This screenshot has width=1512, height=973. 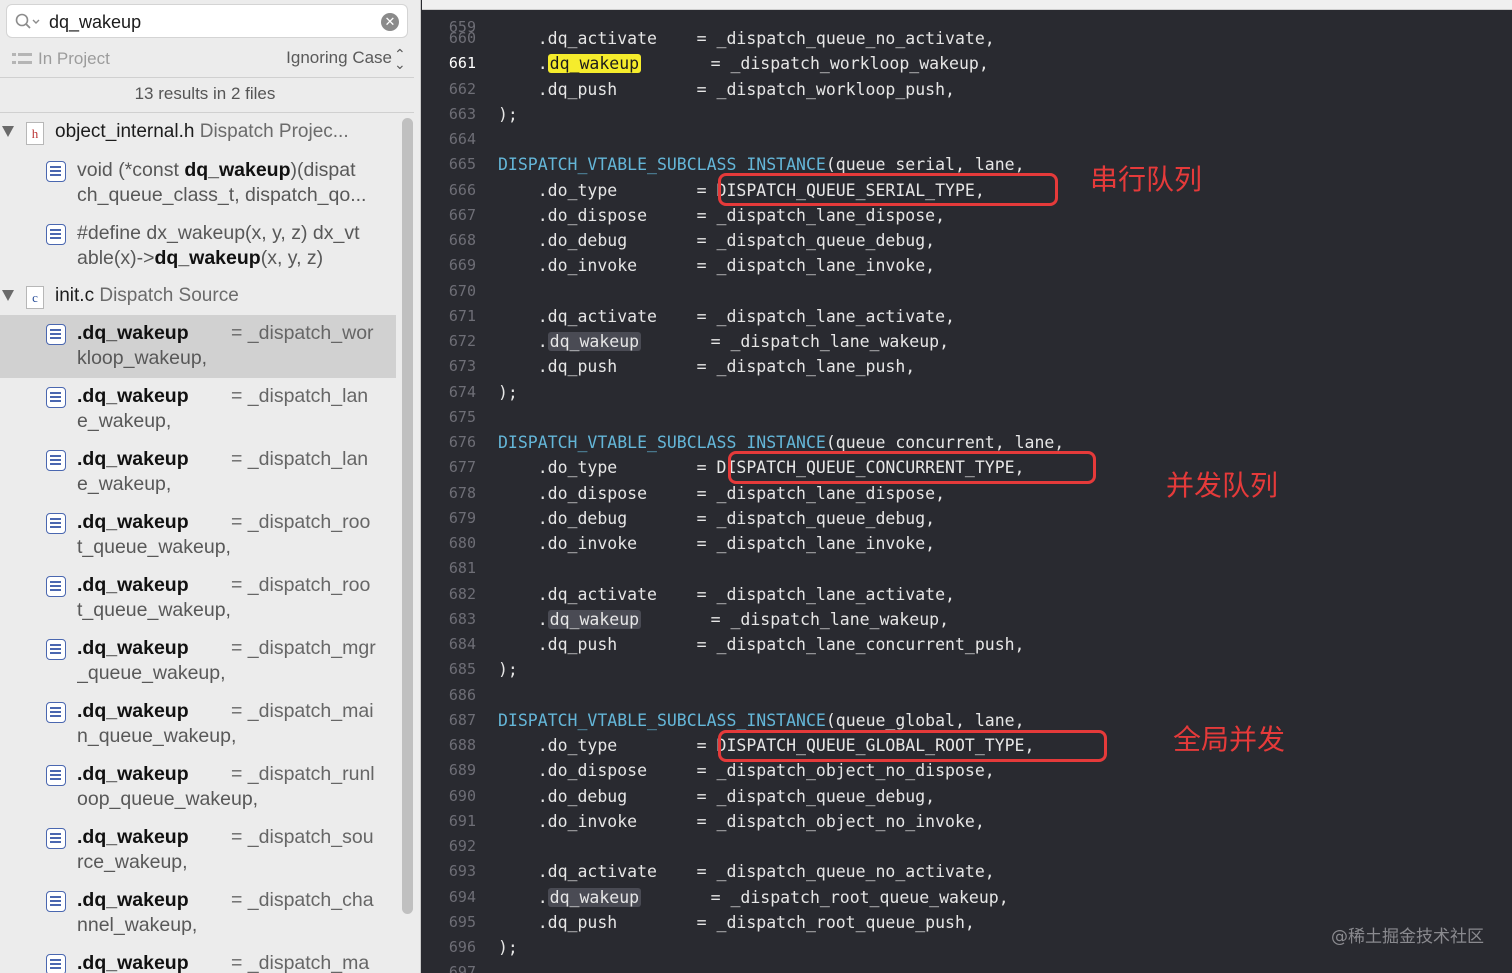 I want to click on line-number: 671, so click(x=462, y=315).